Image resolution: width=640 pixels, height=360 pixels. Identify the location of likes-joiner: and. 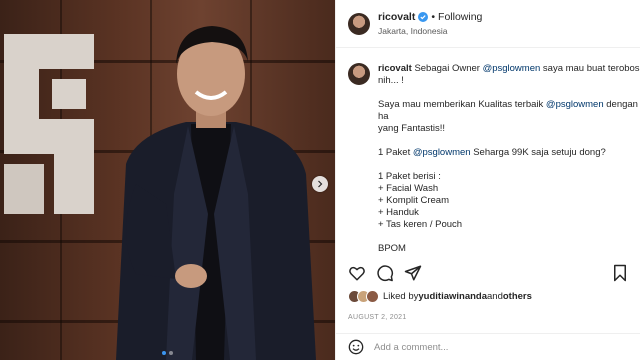
(495, 296).